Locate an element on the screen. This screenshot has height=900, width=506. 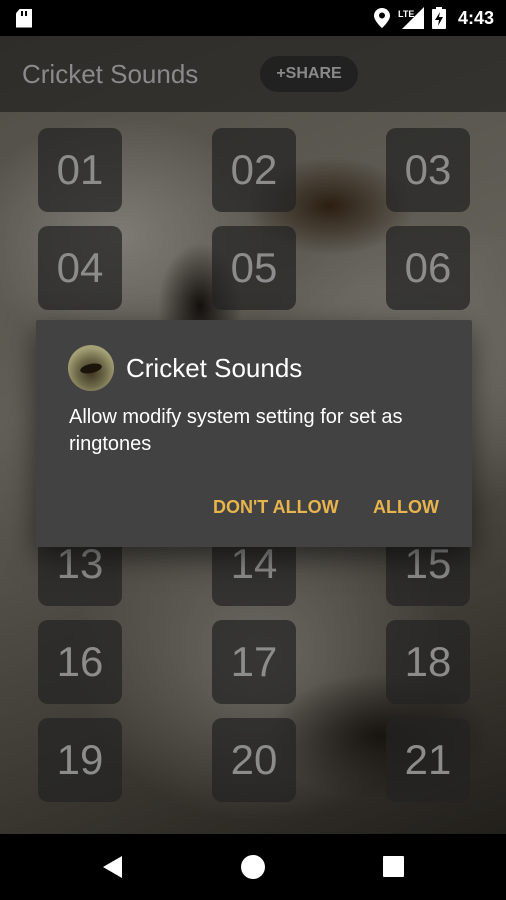
sound-tile: 21 is located at coordinates (428, 760).